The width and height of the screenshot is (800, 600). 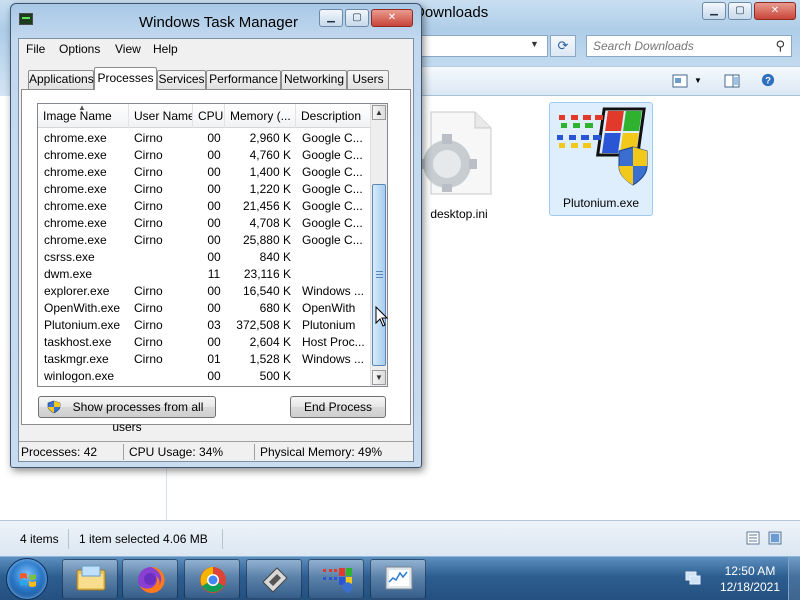 What do you see at coordinates (79, 49) in the screenshot?
I see `menu-options: Options` at bounding box center [79, 49].